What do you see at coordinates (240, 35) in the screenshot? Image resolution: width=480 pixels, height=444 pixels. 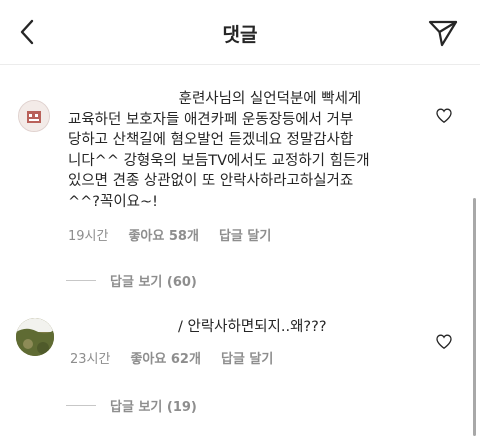 I see `page-title: 댓글` at bounding box center [240, 35].